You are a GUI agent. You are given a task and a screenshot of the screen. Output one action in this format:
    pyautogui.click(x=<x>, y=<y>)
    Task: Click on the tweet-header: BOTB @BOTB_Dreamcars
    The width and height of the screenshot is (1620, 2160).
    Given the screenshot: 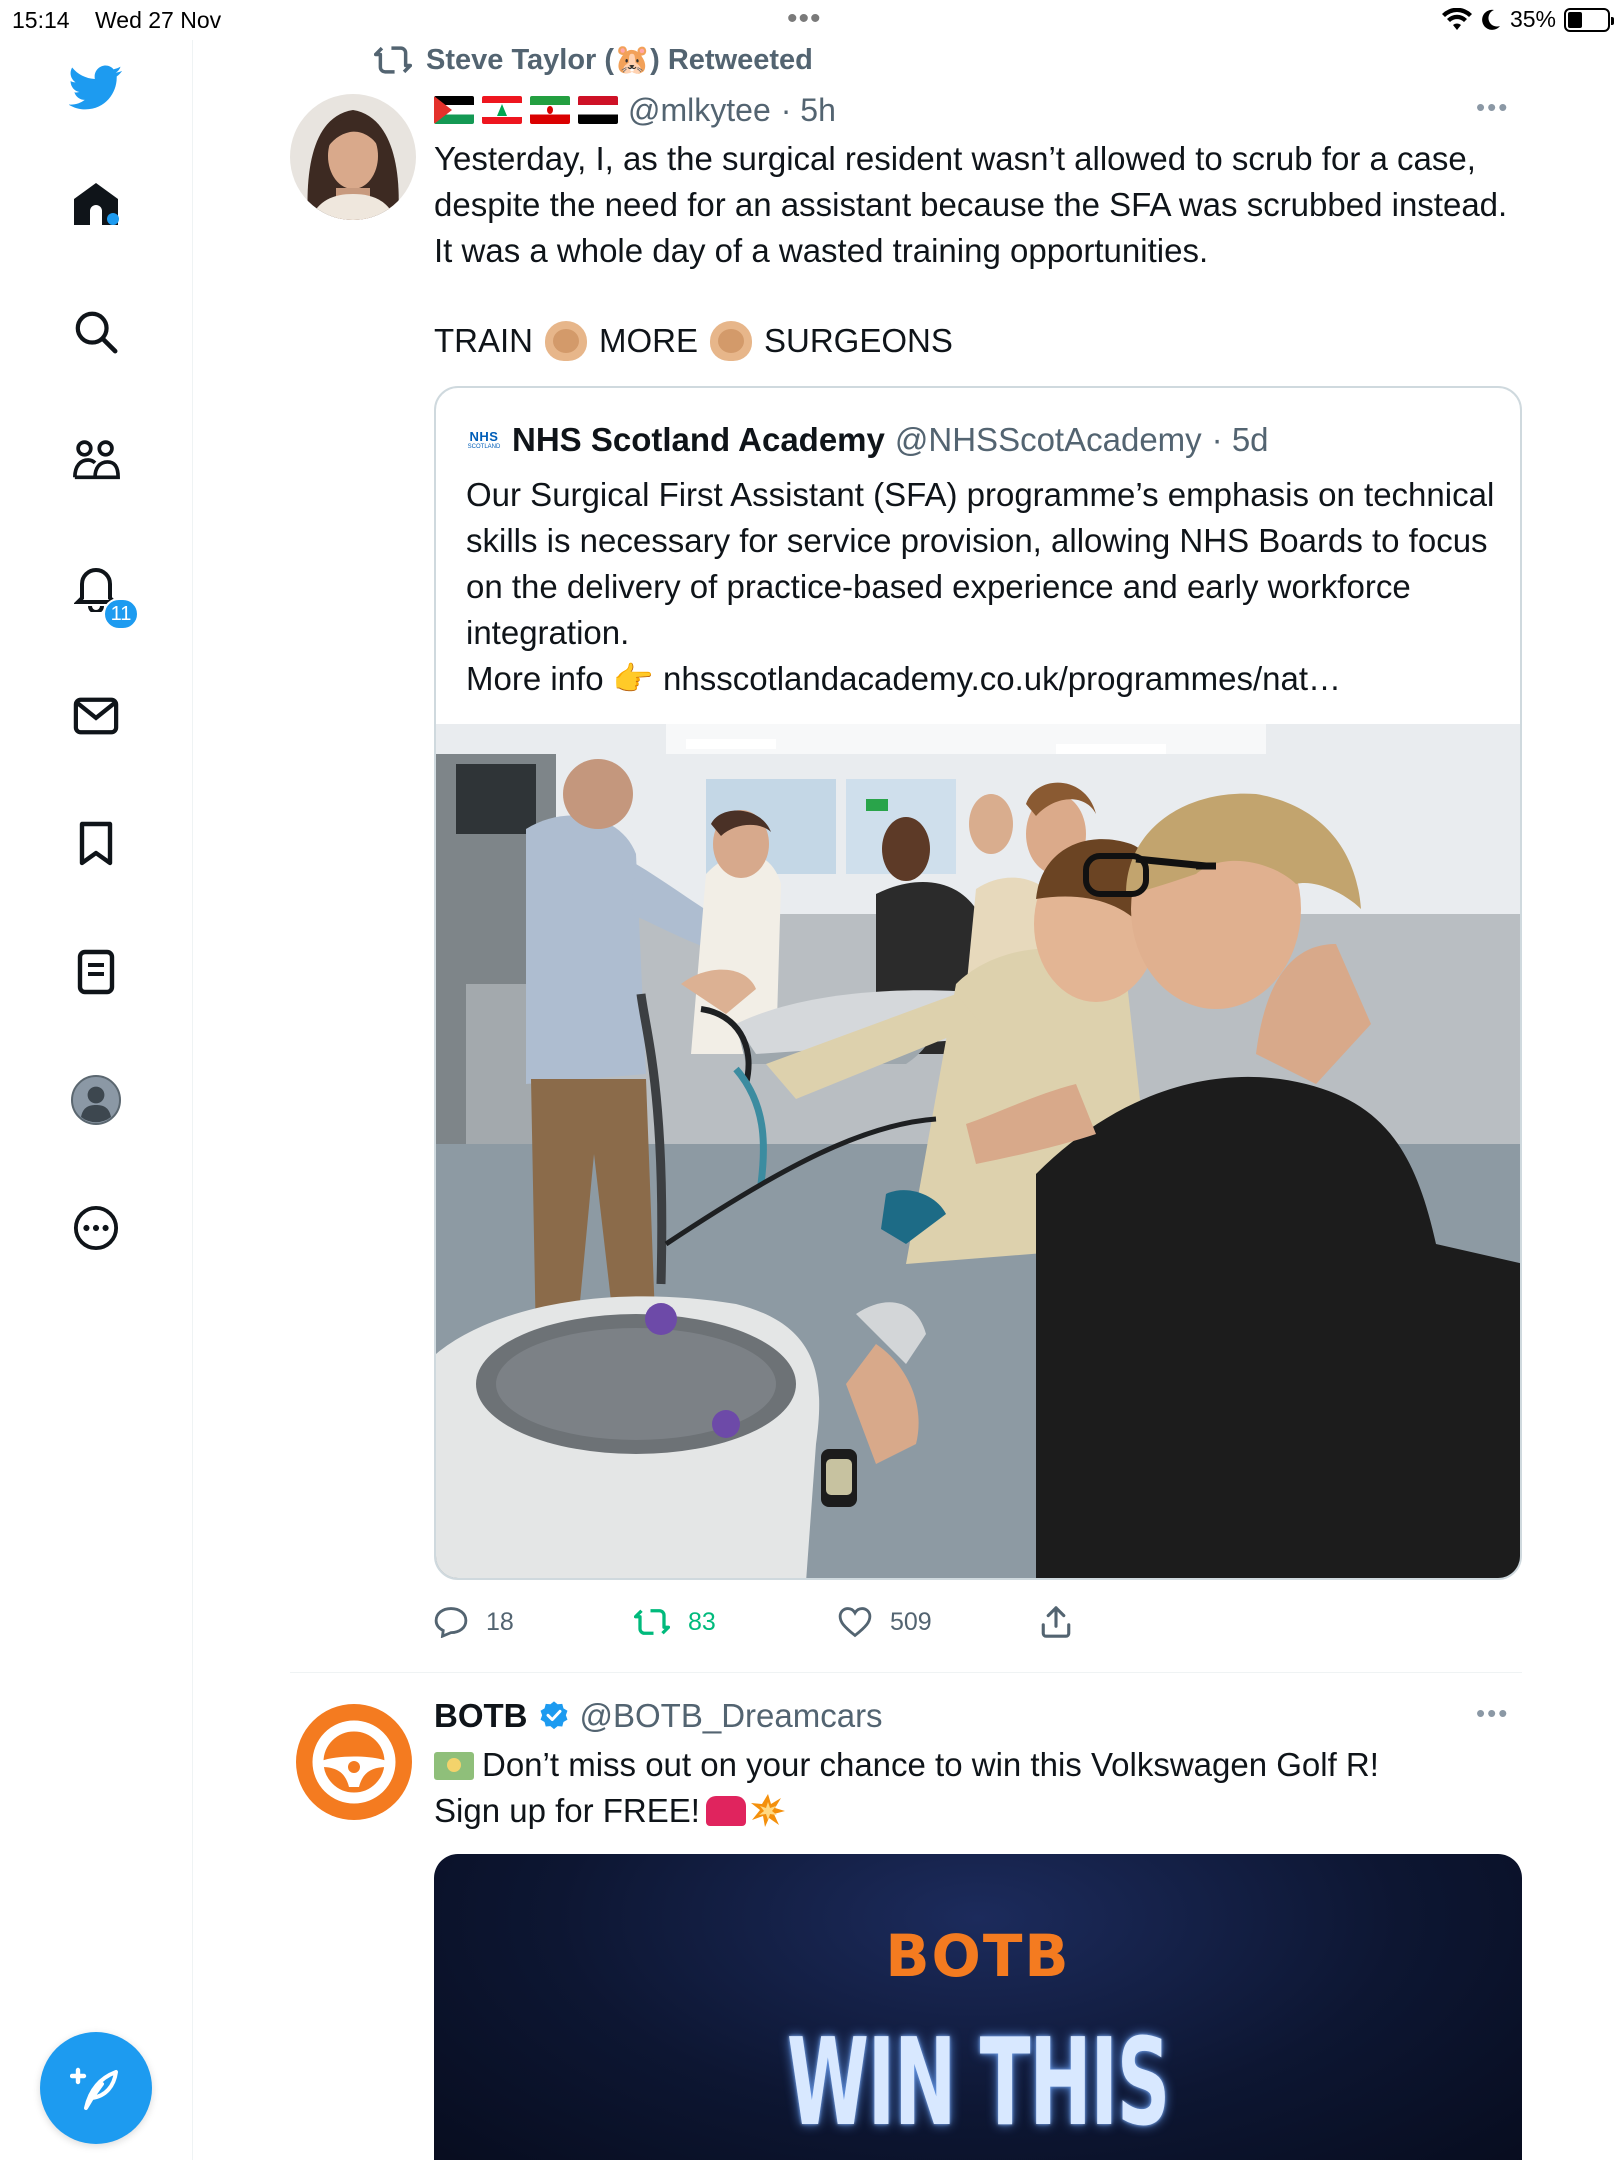 What is the action you would take?
    pyautogui.click(x=658, y=1716)
    